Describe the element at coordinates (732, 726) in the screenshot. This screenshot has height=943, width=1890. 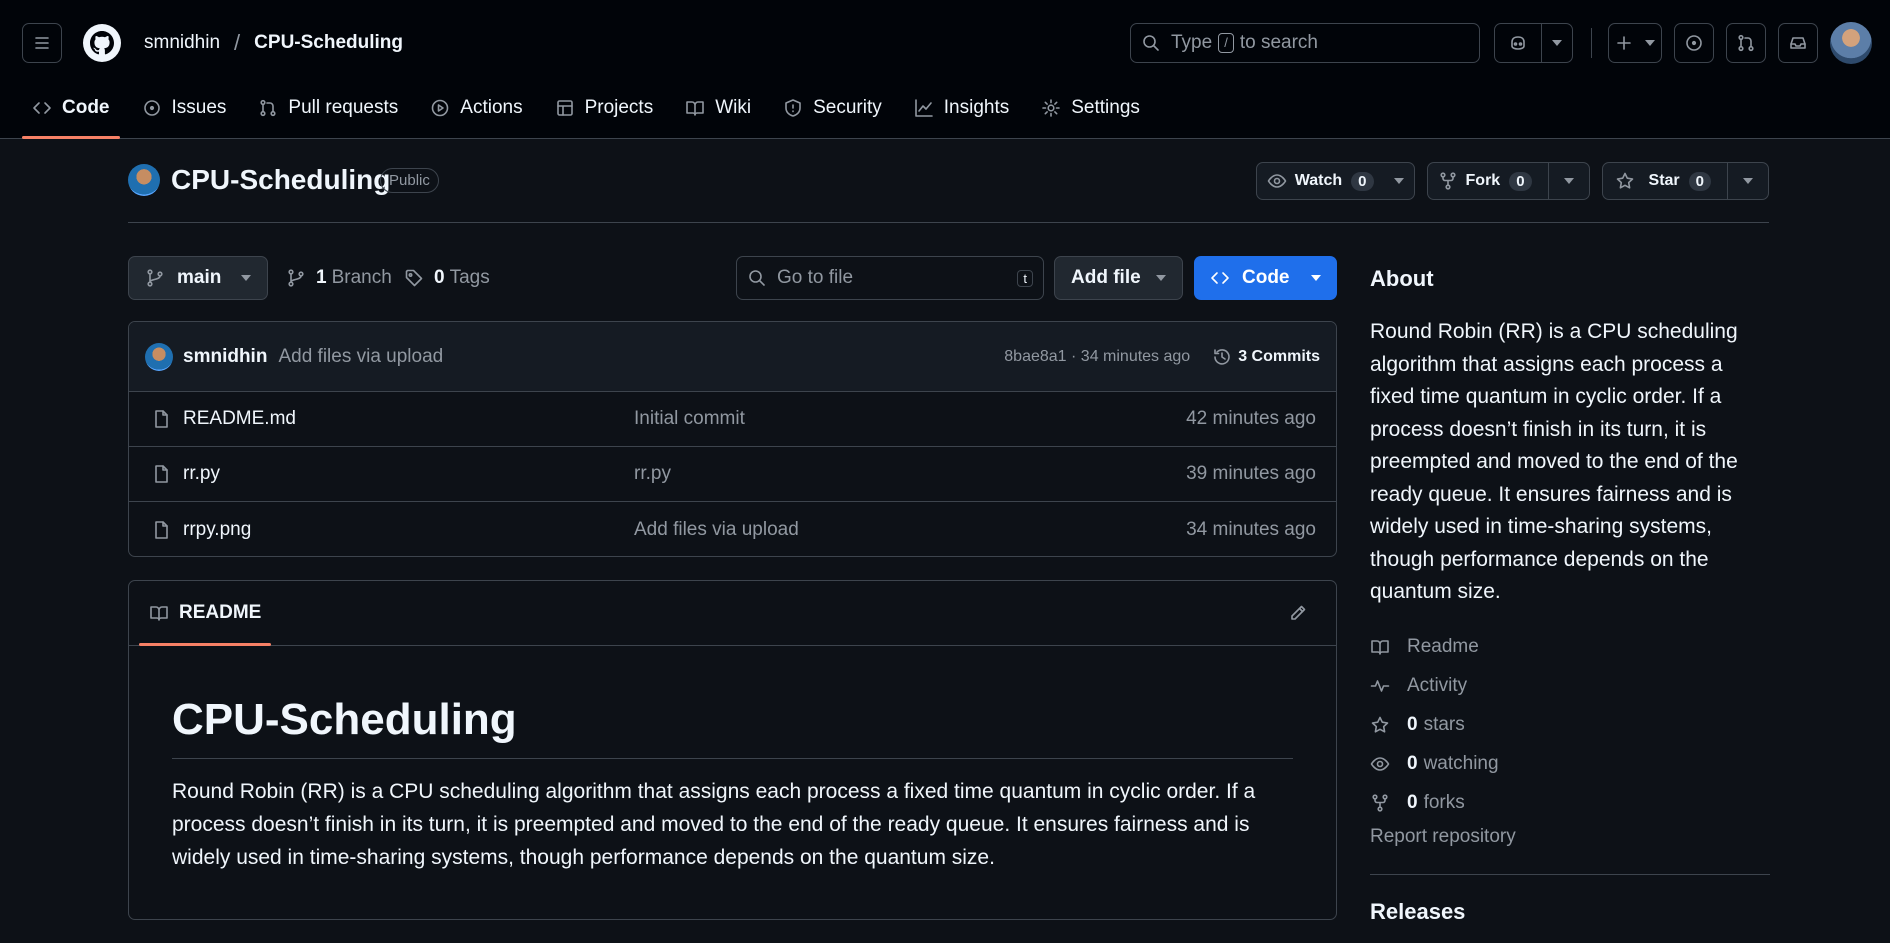
I see `readme-title: CPU-Scheduling` at that location.